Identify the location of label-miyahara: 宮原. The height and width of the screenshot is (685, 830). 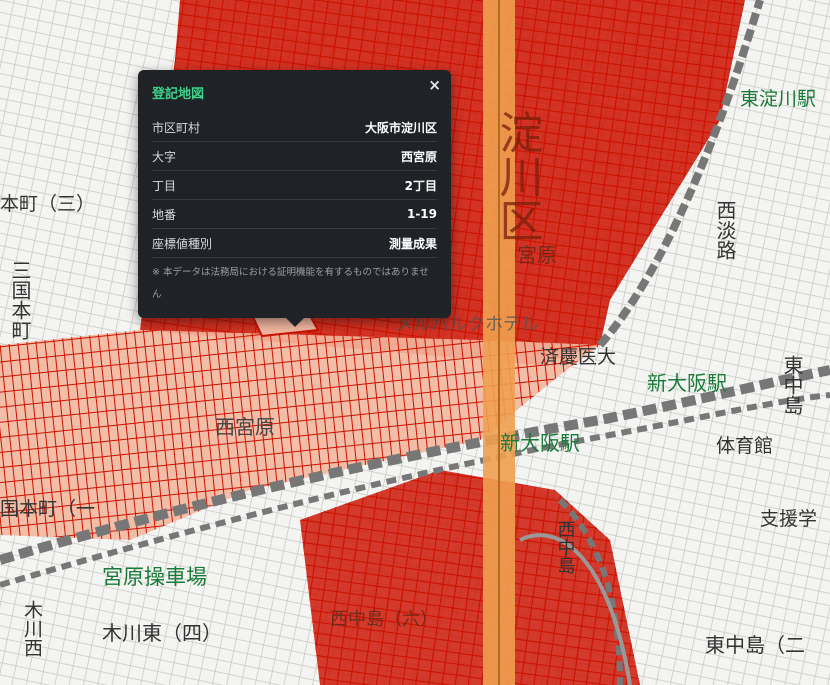
(537, 255).